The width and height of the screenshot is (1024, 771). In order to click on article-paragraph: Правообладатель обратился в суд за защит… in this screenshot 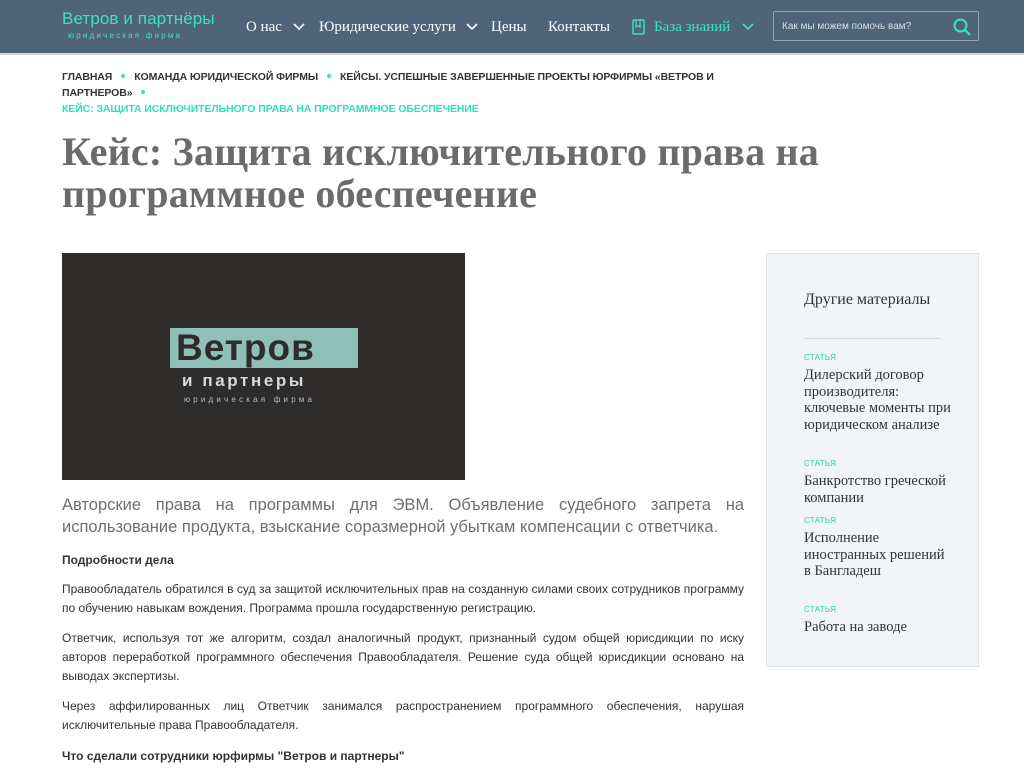, I will do `click(403, 598)`.